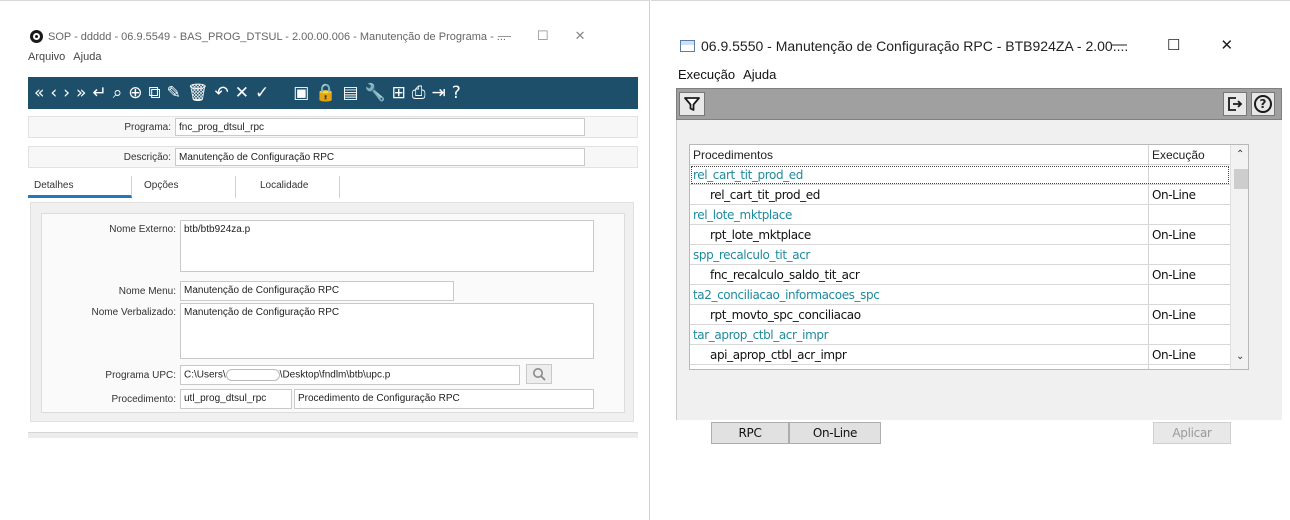 The height and width of the screenshot is (520, 1290). What do you see at coordinates (134, 312) in the screenshot?
I see `nome-verbalizado-label: Nome Verbalizado:` at bounding box center [134, 312].